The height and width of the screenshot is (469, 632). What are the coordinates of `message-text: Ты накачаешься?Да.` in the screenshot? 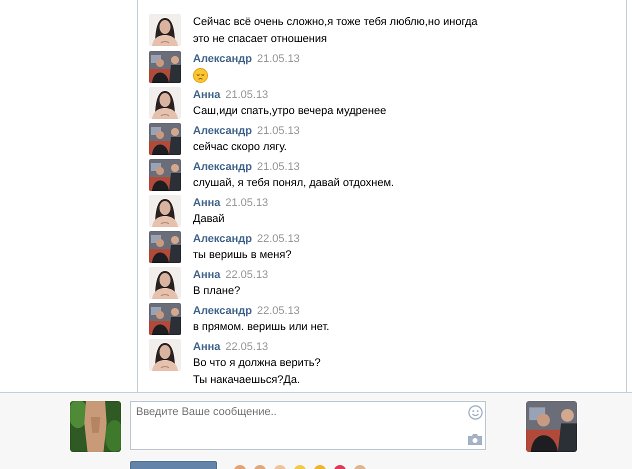 It's located at (247, 380).